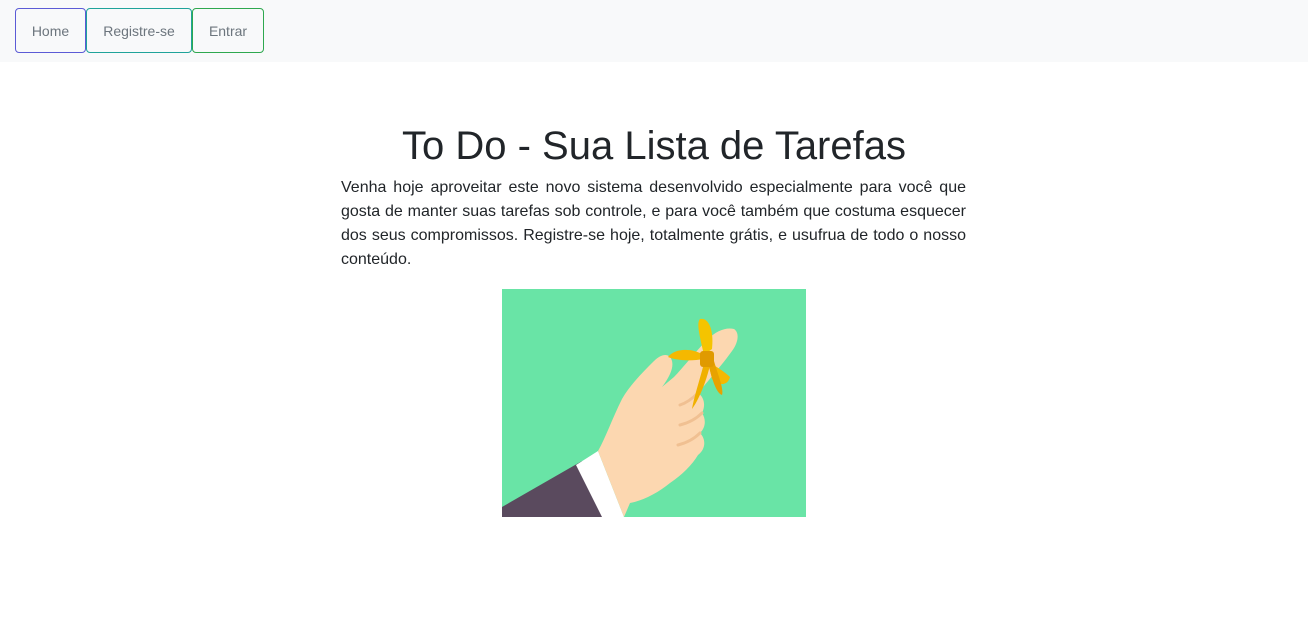  Describe the element at coordinates (139, 30) in the screenshot. I see `nav-register-button: Registre-se` at that location.